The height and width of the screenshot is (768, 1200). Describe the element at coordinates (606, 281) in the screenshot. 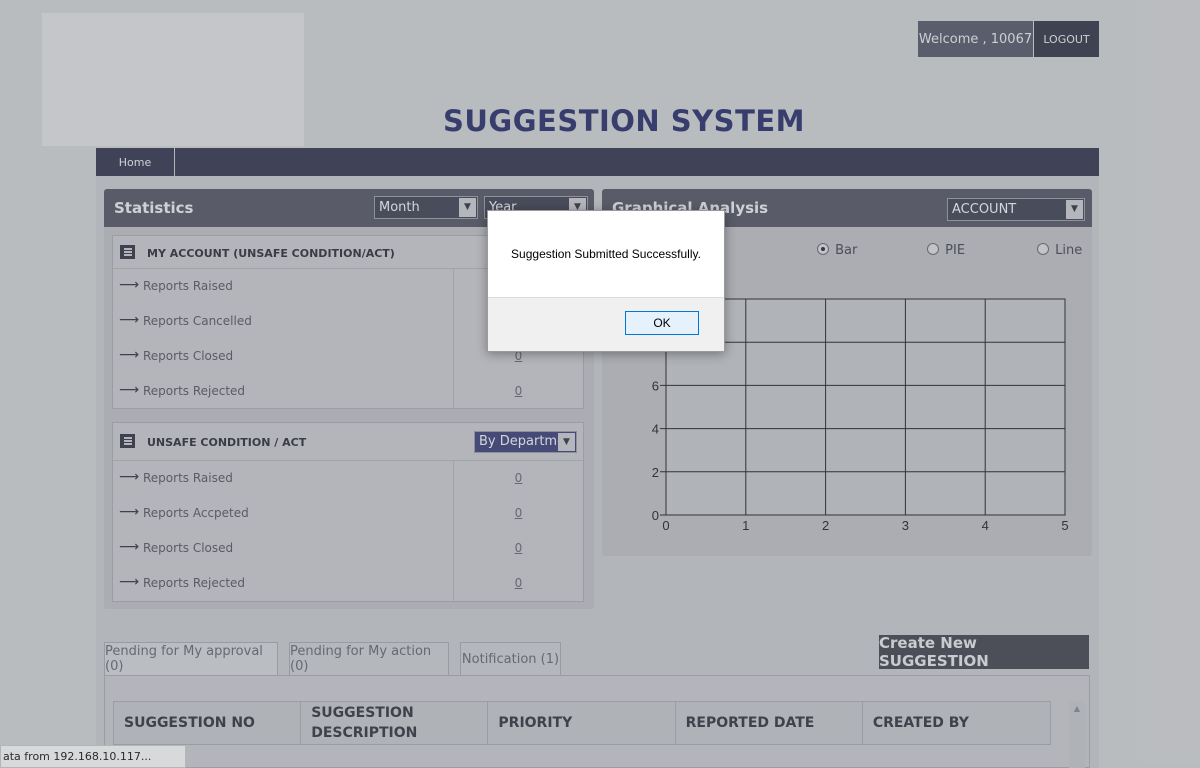

I see `alert-dialog: Suggestion Submitted Successfully. OK` at that location.